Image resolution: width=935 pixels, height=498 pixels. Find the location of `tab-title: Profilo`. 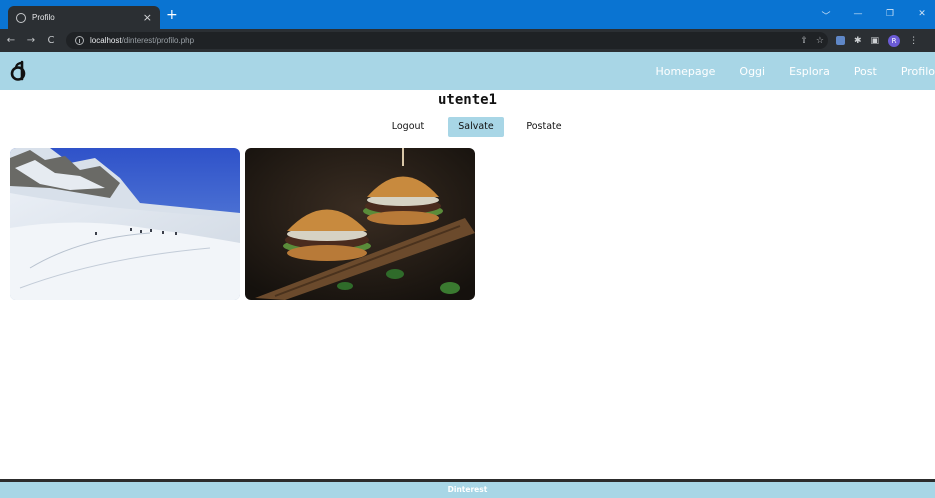

tab-title: Profilo is located at coordinates (43, 17).